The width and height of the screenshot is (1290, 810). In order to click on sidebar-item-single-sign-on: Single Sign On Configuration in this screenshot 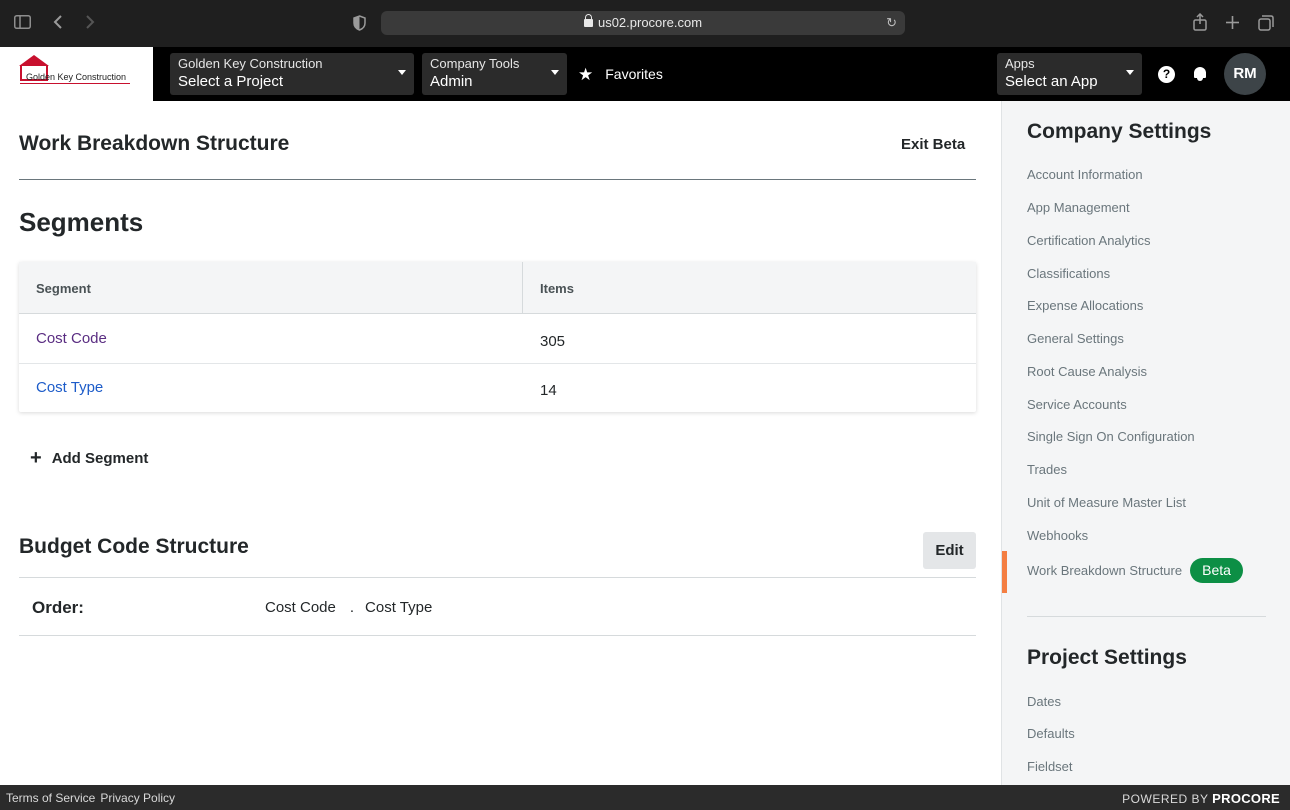, I will do `click(1111, 436)`.